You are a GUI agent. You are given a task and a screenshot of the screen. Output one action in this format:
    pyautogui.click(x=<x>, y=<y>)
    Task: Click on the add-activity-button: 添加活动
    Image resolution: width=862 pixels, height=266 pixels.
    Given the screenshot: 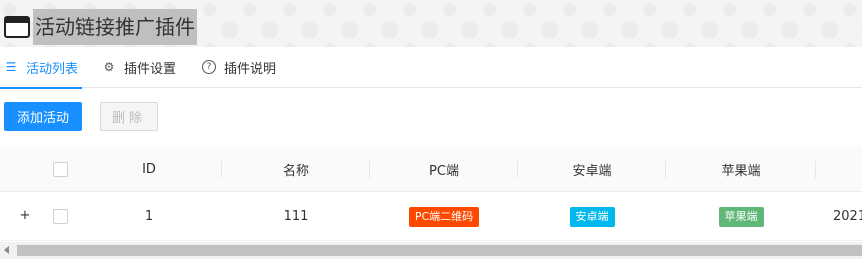 What is the action you would take?
    pyautogui.click(x=43, y=116)
    